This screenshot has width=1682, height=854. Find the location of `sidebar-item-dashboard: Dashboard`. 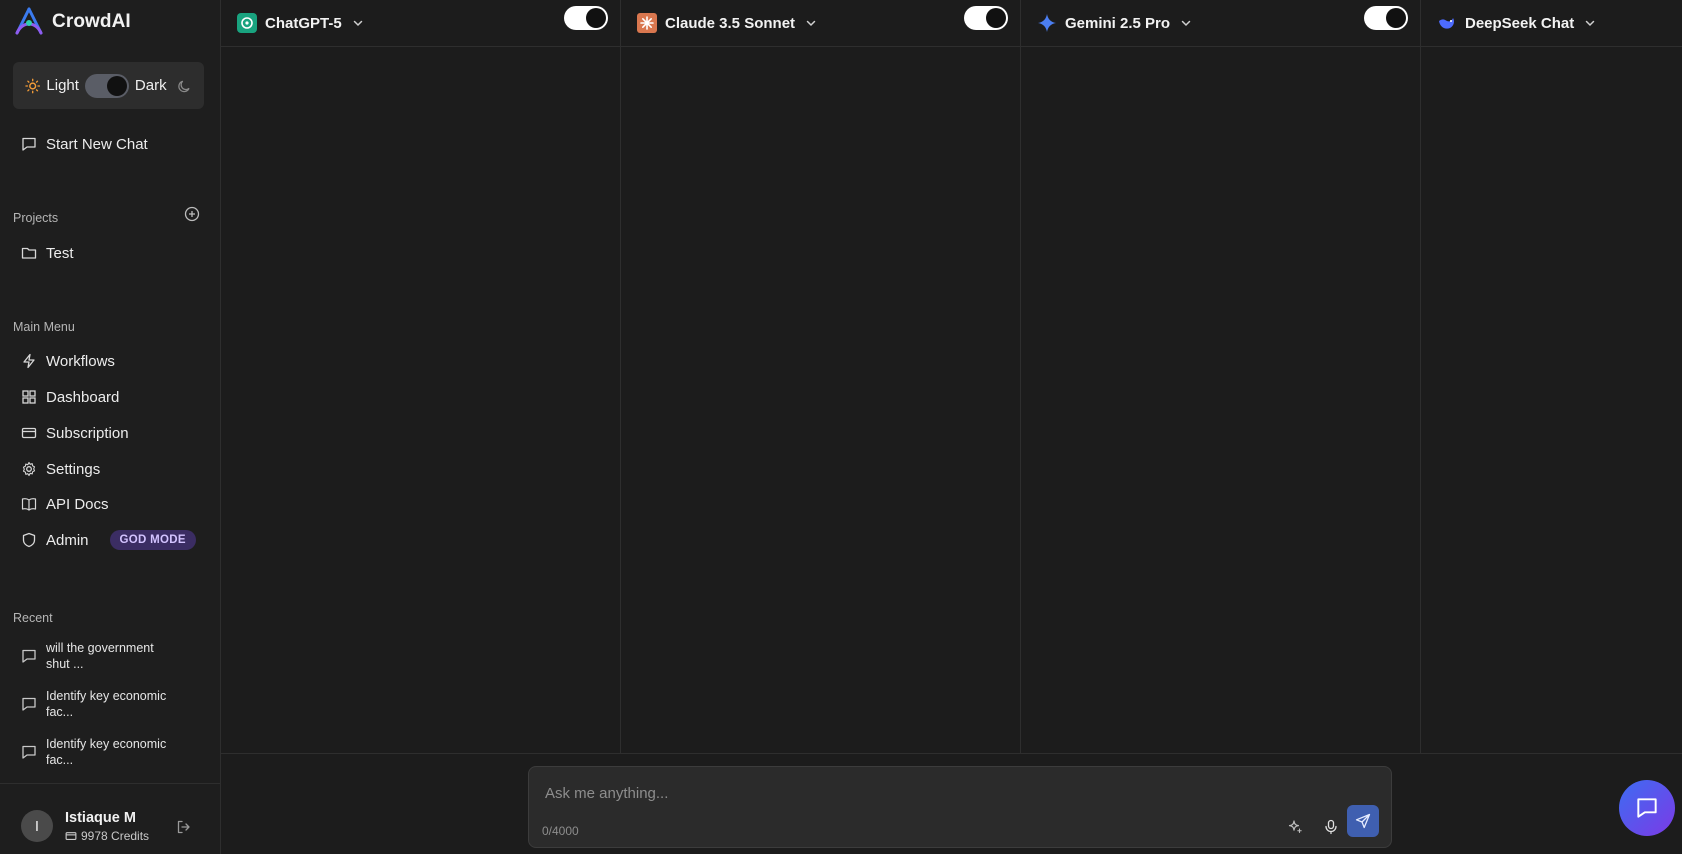

sidebar-item-dashboard: Dashboard is located at coordinates (70, 397).